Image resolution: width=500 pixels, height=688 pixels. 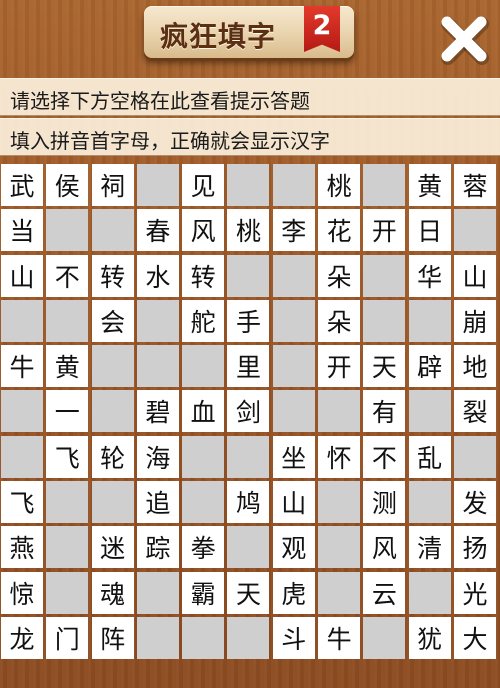 I want to click on grid-cell: 血, so click(x=203, y=411).